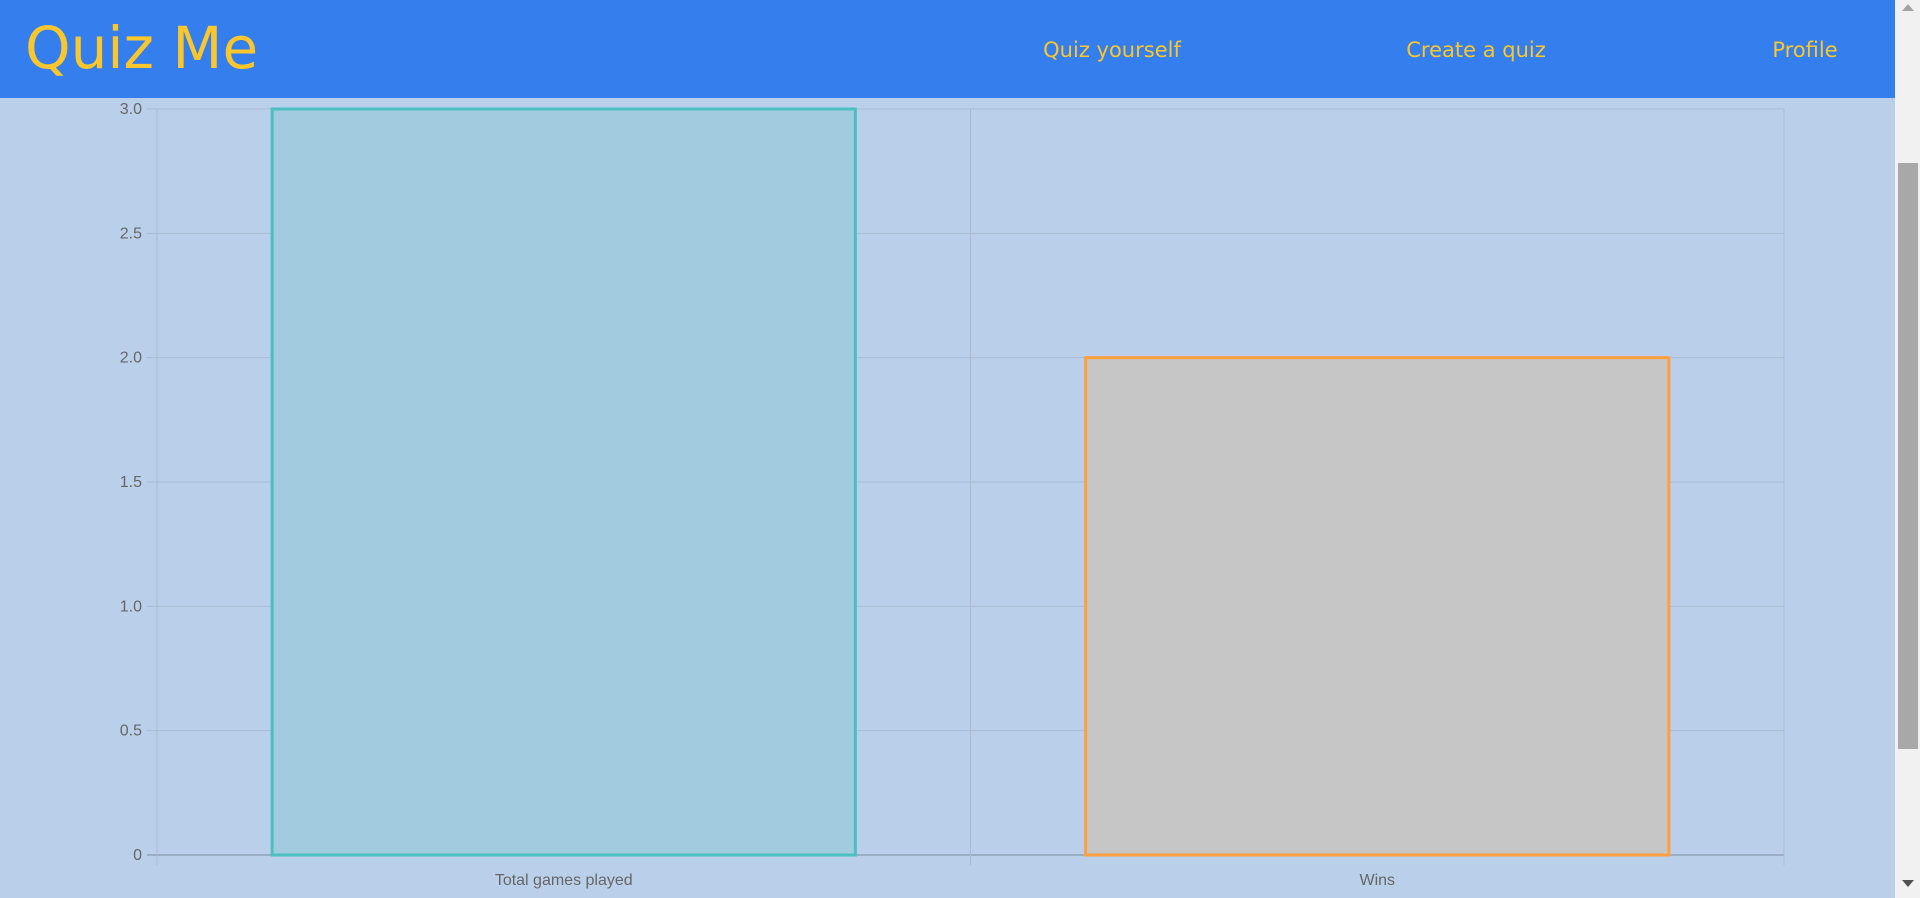 The image size is (1920, 898). Describe the element at coordinates (564, 880) in the screenshot. I see `x-tick-label: Total games played` at that location.